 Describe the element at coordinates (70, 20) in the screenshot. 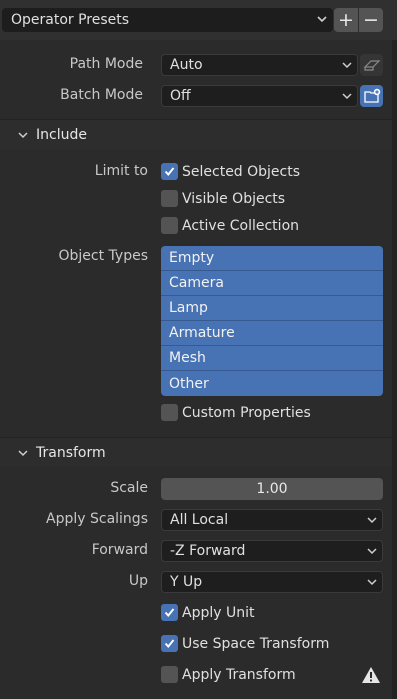

I see `operator-presets-label: Operator Presets` at that location.